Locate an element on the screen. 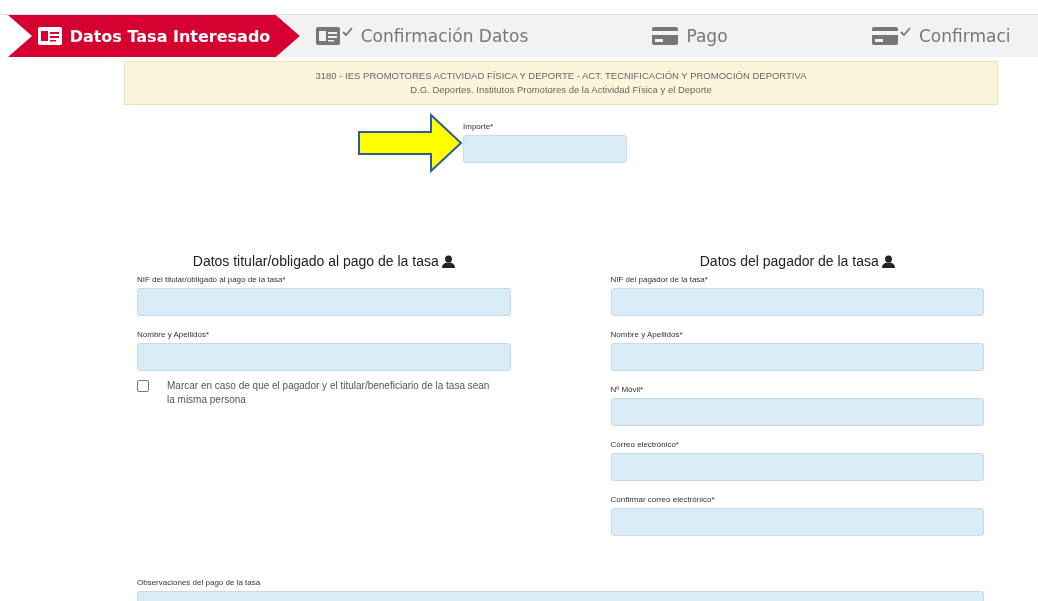 This screenshot has height=601, width=1038. step-tab: Confirmaci is located at coordinates (925, 36).